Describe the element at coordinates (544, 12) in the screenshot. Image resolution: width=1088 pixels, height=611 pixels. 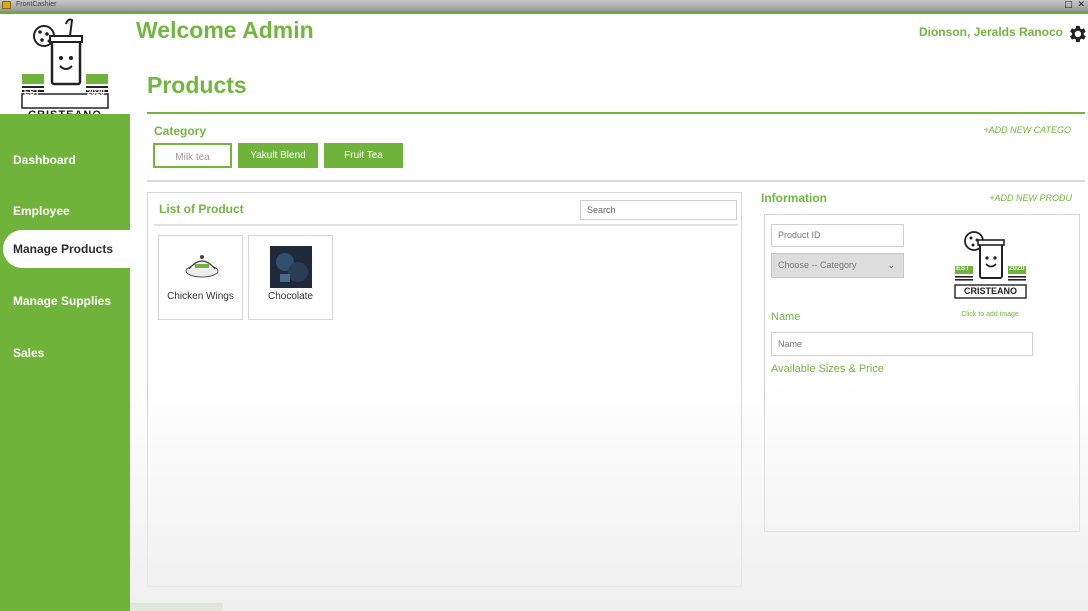
I see `top-accent-stripe` at that location.